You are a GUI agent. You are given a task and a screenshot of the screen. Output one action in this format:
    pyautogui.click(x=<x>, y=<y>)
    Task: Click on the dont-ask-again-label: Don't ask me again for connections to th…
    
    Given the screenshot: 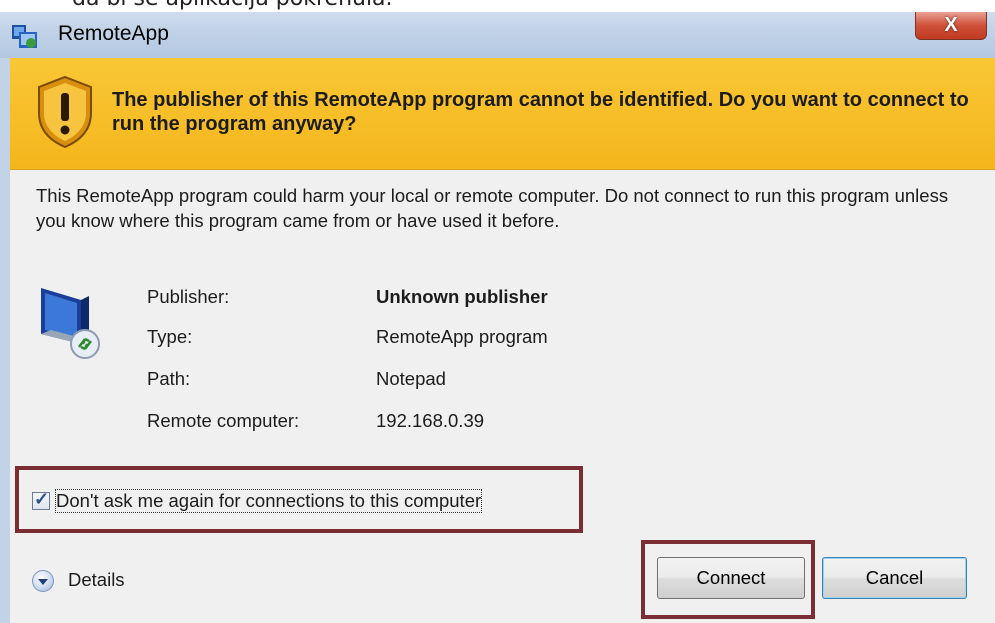 What is the action you would take?
    pyautogui.click(x=268, y=501)
    